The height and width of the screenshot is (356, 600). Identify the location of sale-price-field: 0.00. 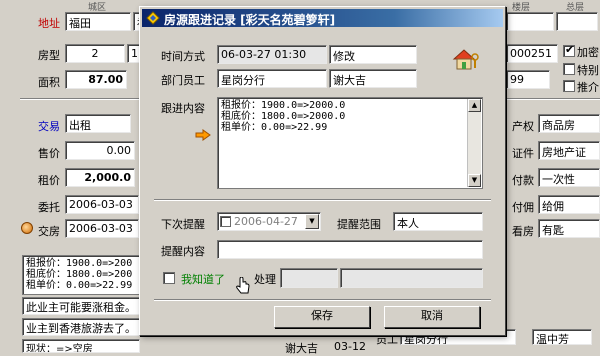
(100, 150).